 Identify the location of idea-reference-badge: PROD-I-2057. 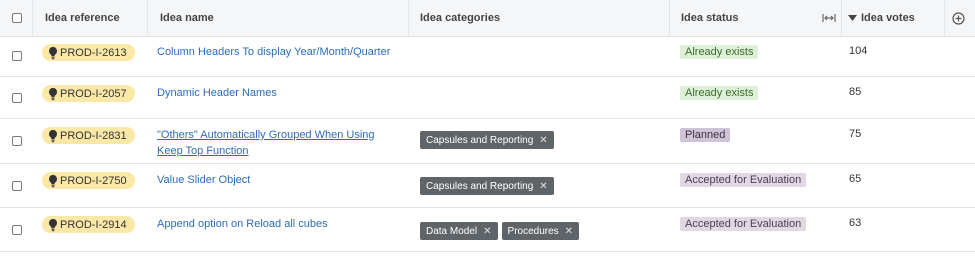
(88, 93).